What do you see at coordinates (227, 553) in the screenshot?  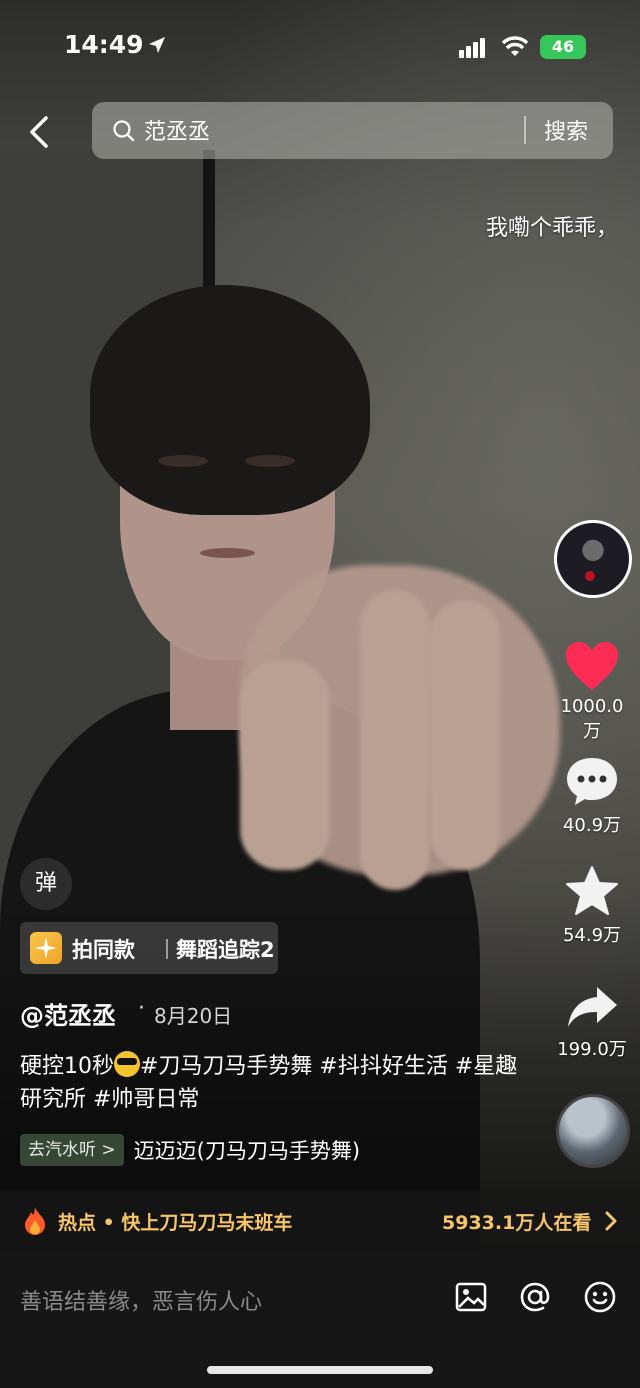 I see `video-person-mouth` at bounding box center [227, 553].